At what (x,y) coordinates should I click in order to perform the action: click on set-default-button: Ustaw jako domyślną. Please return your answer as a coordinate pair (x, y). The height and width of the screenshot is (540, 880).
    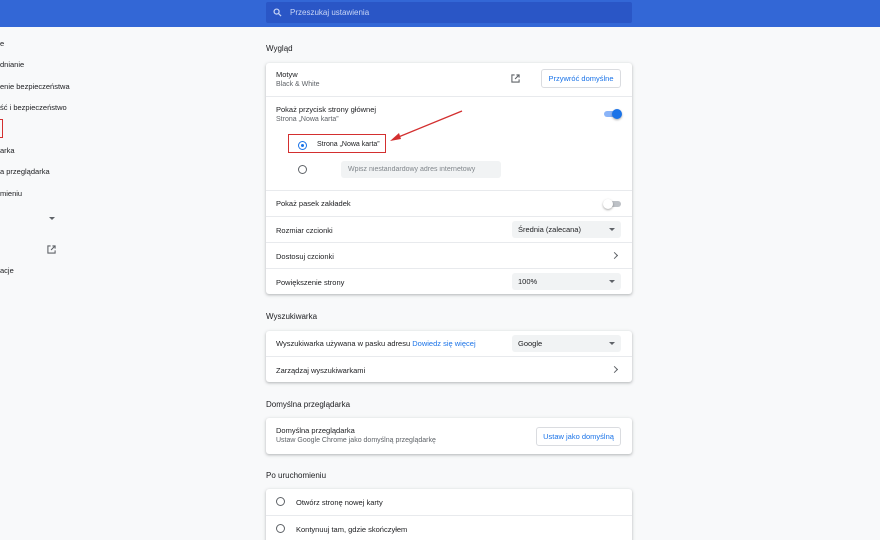
    Looking at the image, I should click on (578, 436).